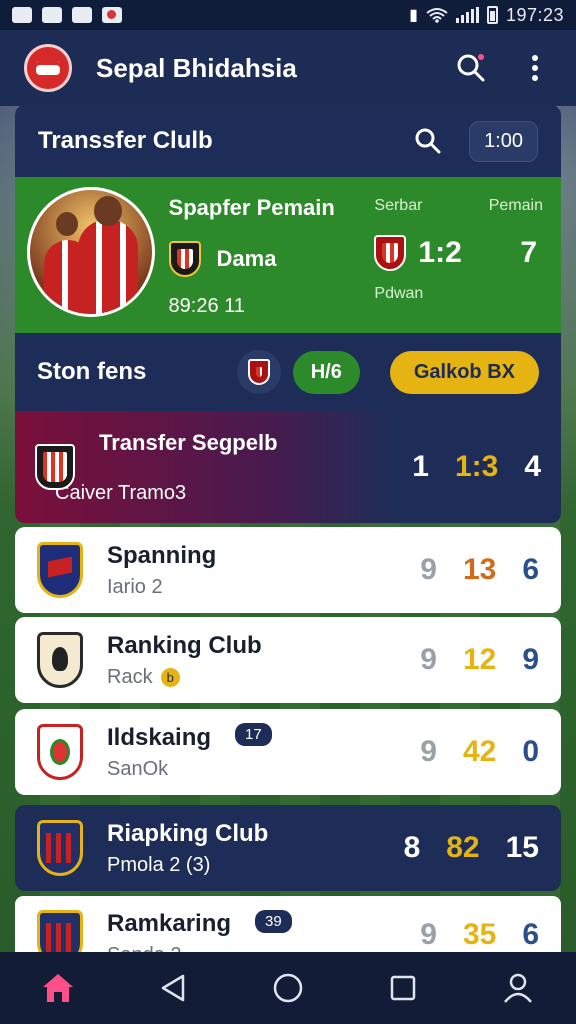 The height and width of the screenshot is (1024, 576). What do you see at coordinates (188, 442) in the screenshot?
I see `row-name: Transfer Segpelb` at bounding box center [188, 442].